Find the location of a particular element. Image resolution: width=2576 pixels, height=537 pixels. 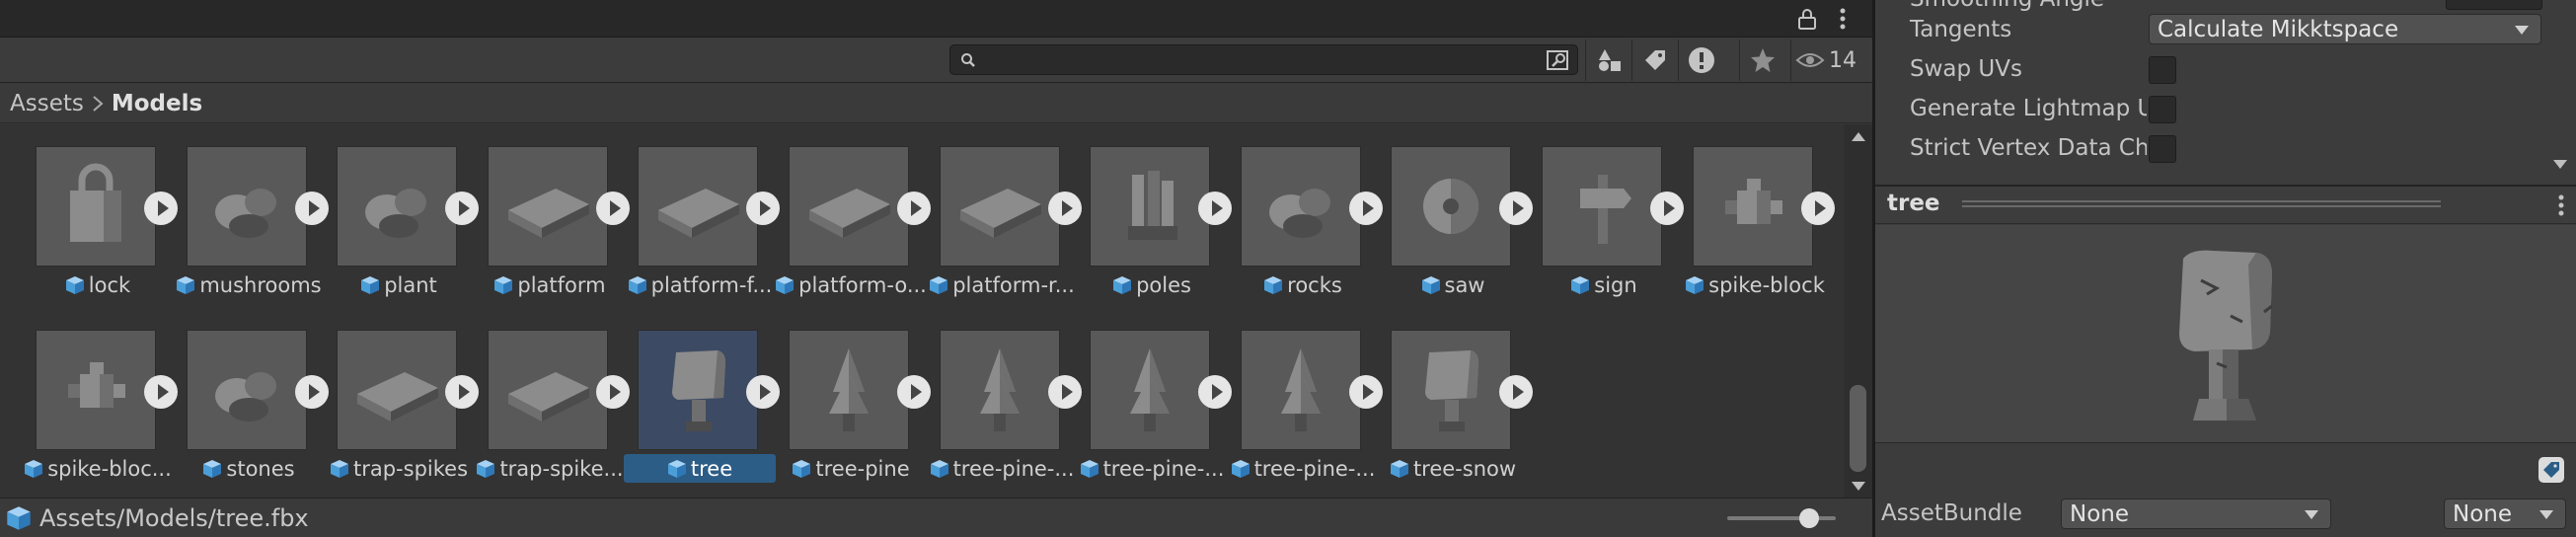

icon-size-slider is located at coordinates (1781, 518).